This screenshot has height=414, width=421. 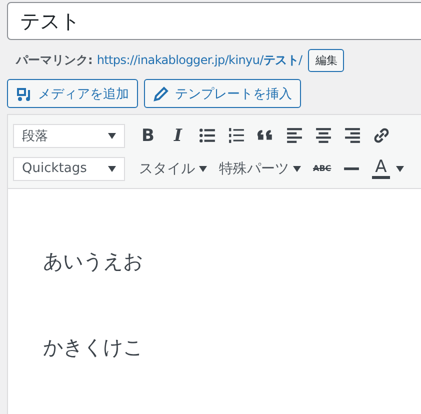 What do you see at coordinates (54, 60) in the screenshot?
I see `permalink-label: パーマリンク:` at bounding box center [54, 60].